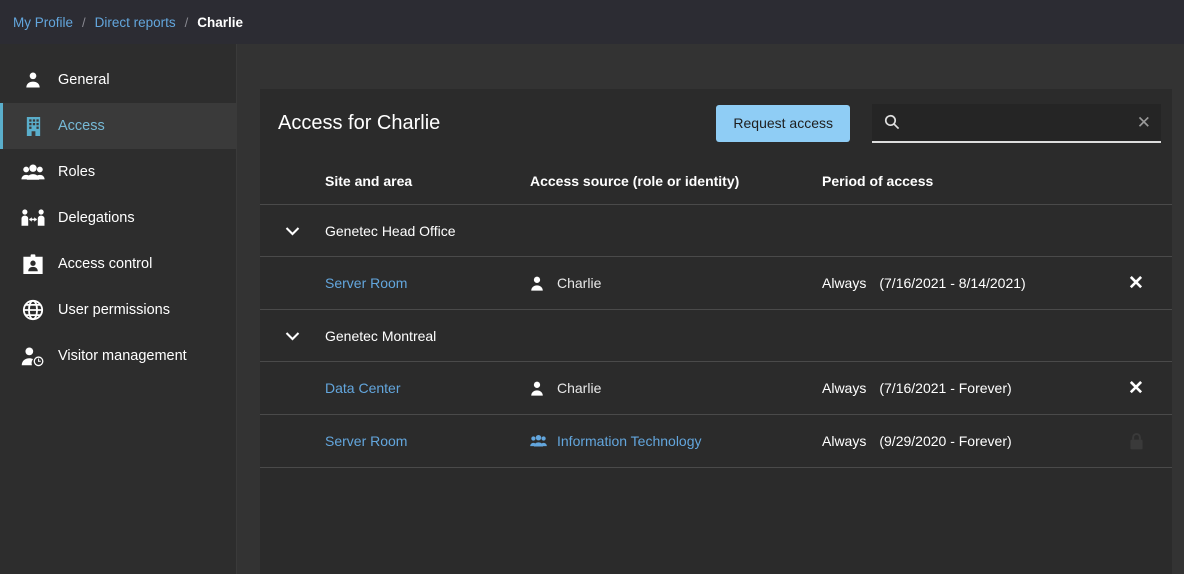 The width and height of the screenshot is (1184, 574). I want to click on request-access-button: Request access, so click(783, 123).